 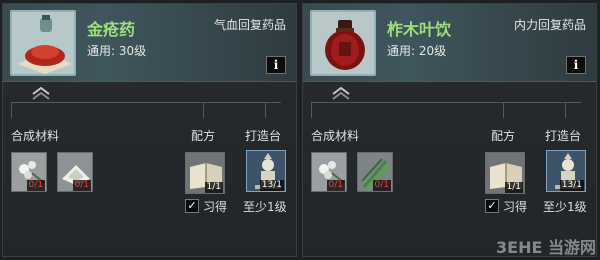 What do you see at coordinates (111, 29) in the screenshot?
I see `item-name: 金疮药` at bounding box center [111, 29].